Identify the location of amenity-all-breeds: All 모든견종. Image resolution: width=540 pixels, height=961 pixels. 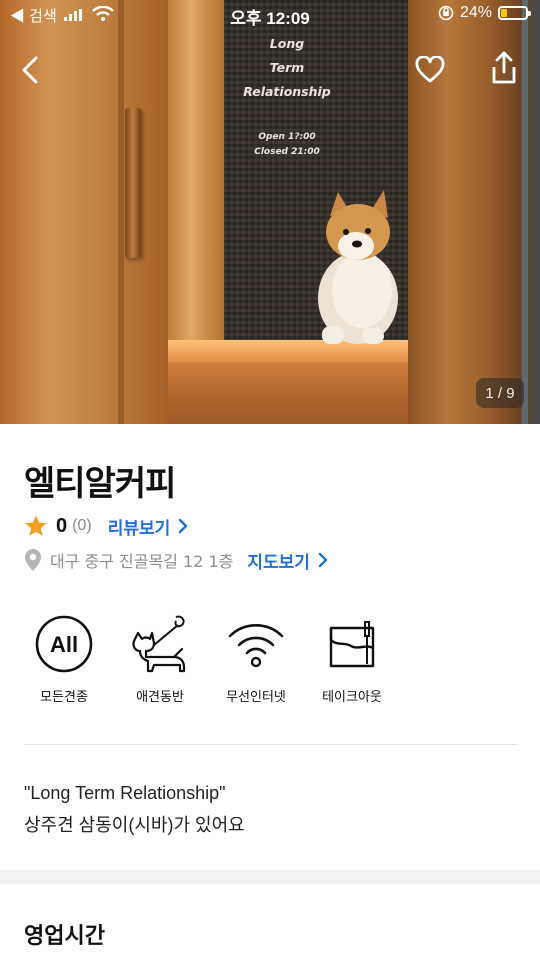
(64, 658).